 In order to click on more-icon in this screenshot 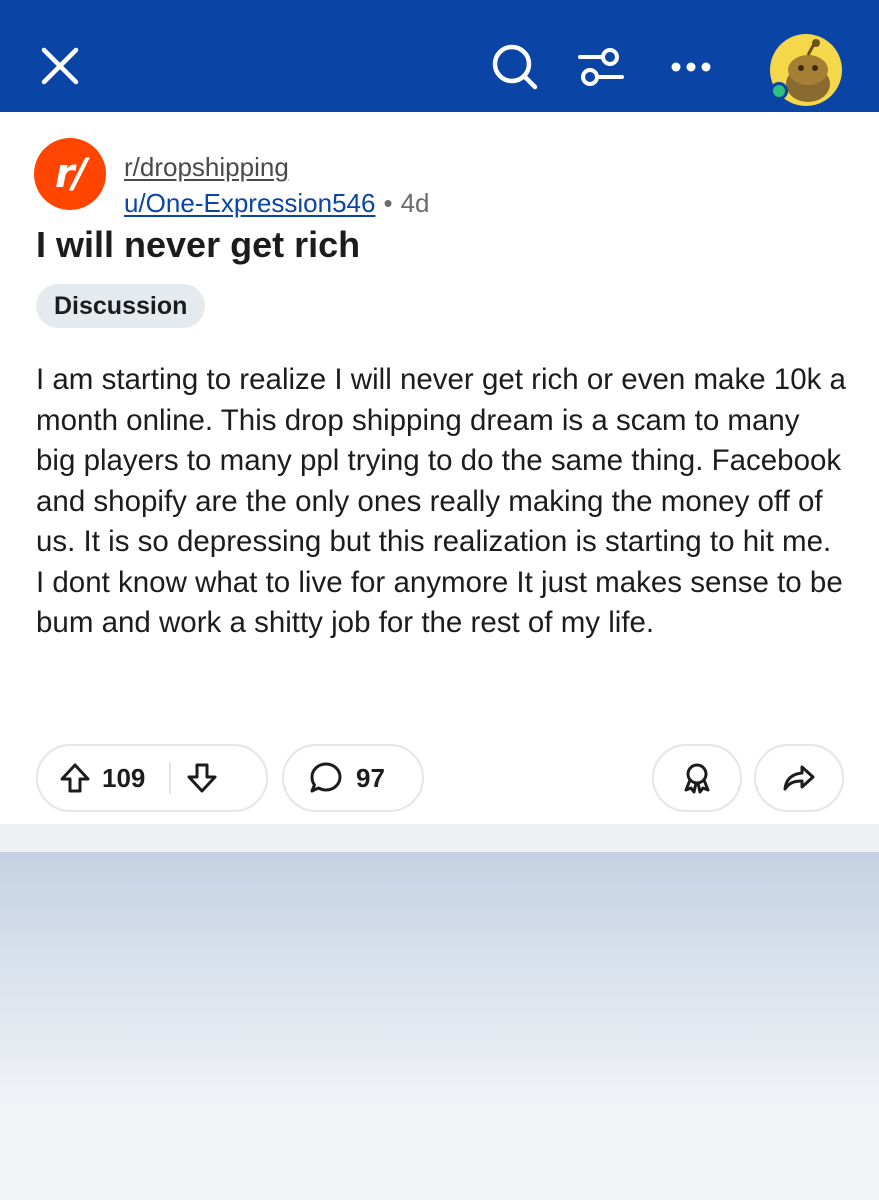, I will do `click(691, 67)`.